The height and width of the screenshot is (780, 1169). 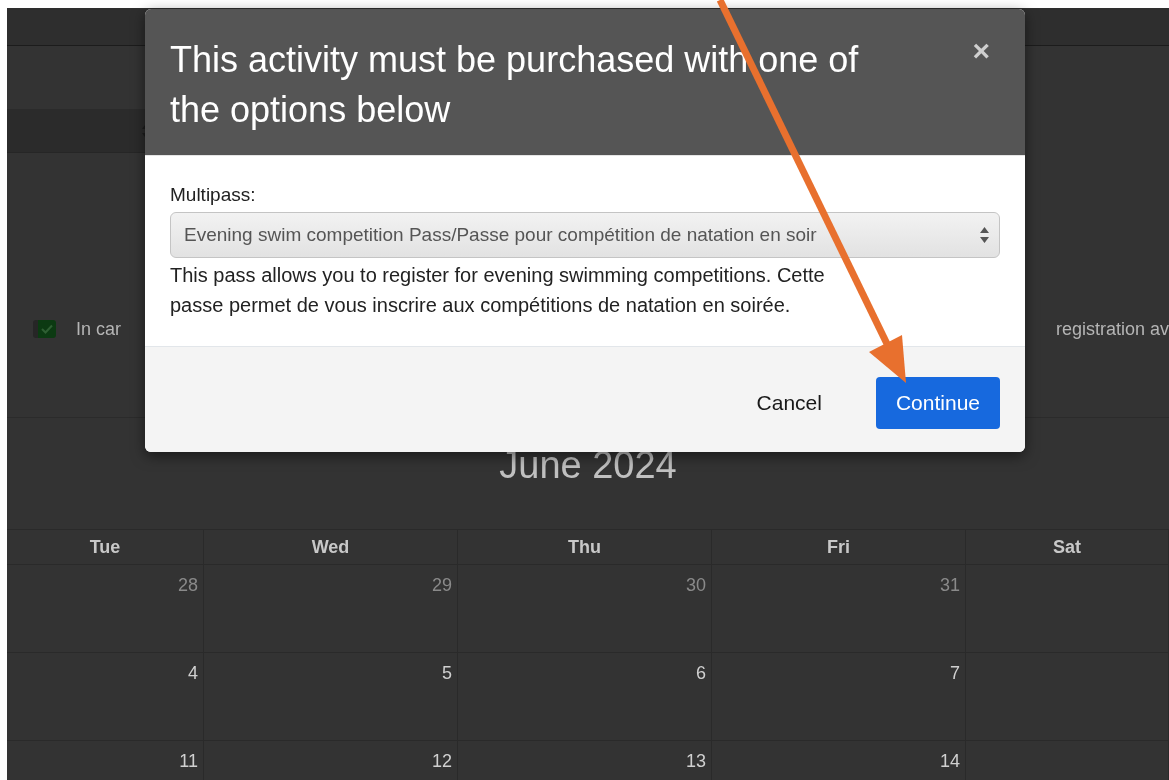 What do you see at coordinates (789, 403) in the screenshot?
I see `cancel-button: Cancel` at bounding box center [789, 403].